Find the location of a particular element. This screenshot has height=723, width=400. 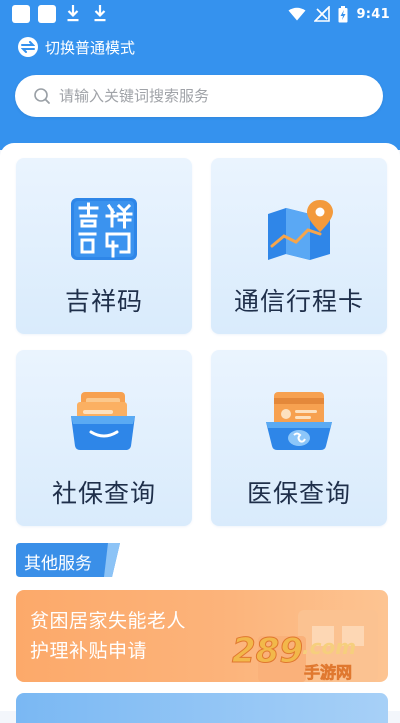

other-services-heading: 其他服务 is located at coordinates (68, 560).